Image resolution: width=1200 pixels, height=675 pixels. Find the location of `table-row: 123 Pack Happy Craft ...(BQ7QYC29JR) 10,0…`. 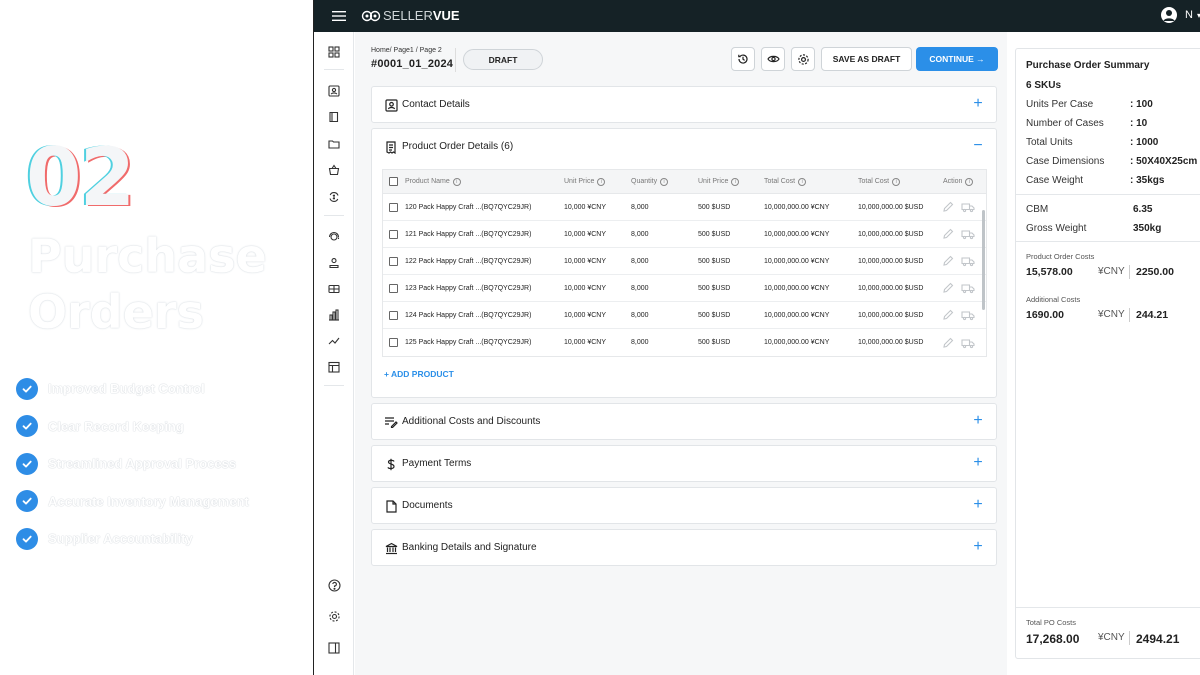

table-row: 123 Pack Happy Craft ...(BQ7QYC29JR) 10,0… is located at coordinates (684, 288).